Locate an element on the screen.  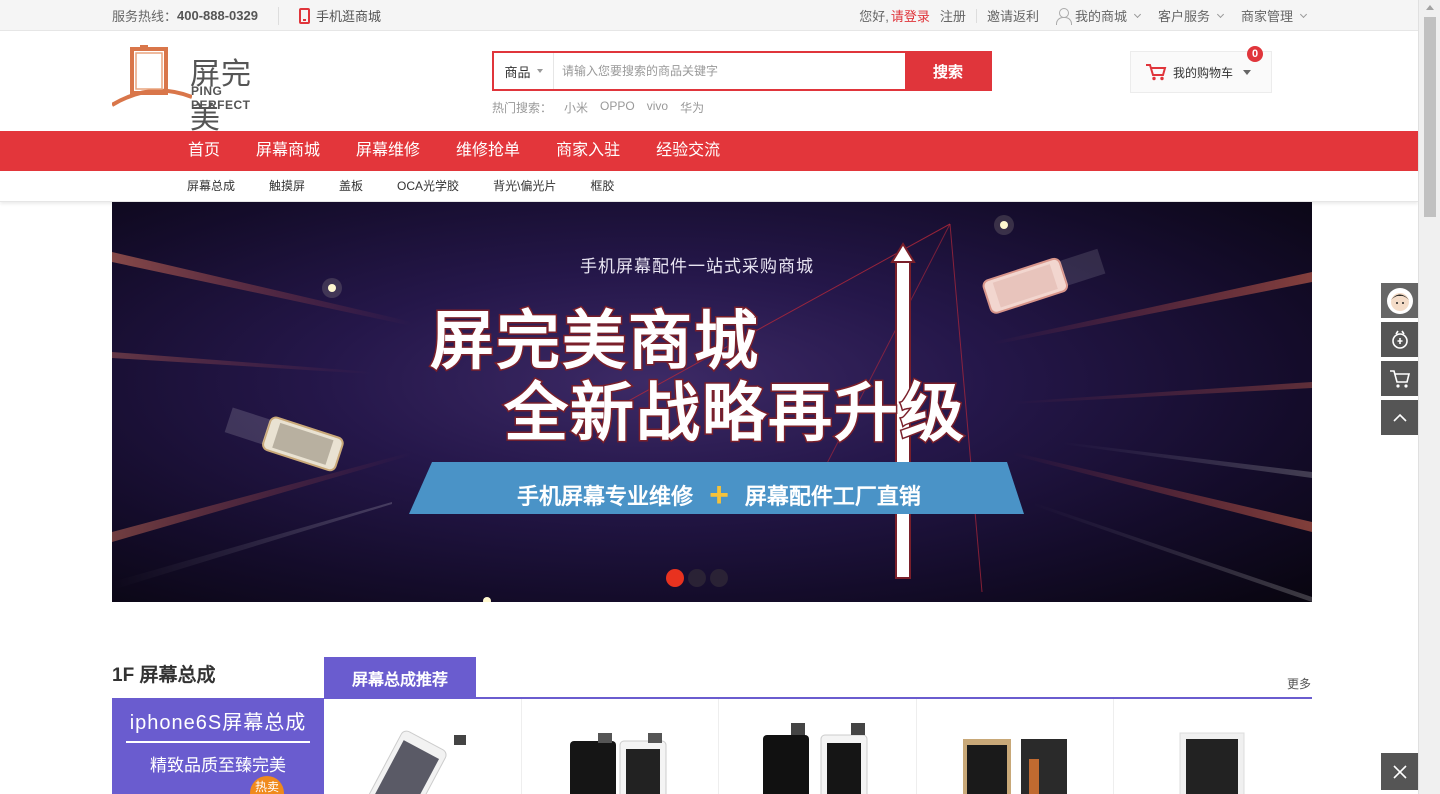
subnav-item-frame-glue: 框胶 is located at coordinates (602, 186).